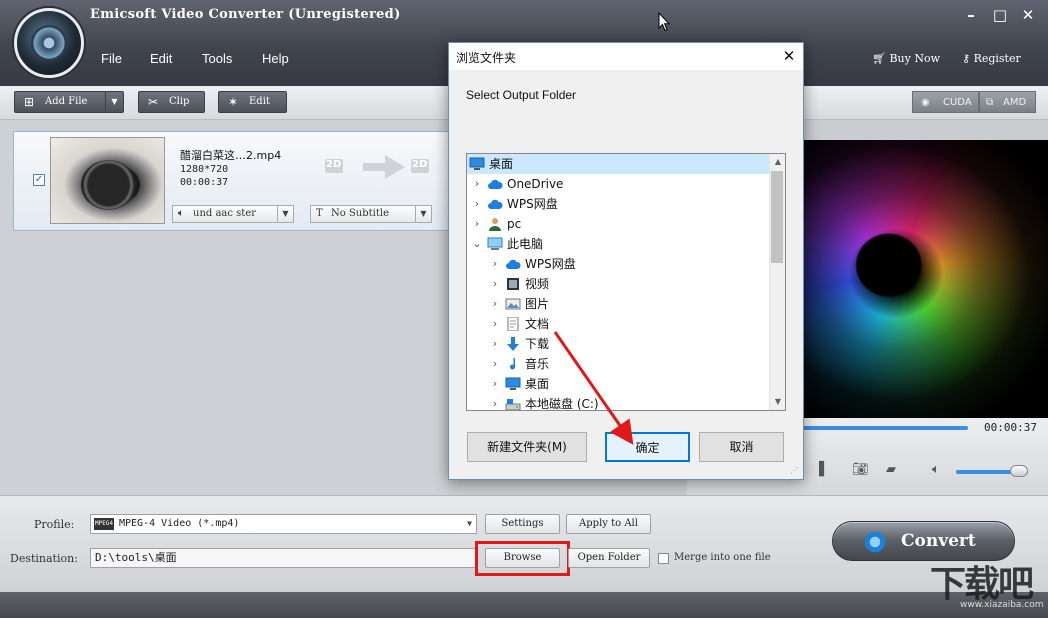 This screenshot has width=1048, height=618. I want to click on output-2d-badge: 2D, so click(420, 164).